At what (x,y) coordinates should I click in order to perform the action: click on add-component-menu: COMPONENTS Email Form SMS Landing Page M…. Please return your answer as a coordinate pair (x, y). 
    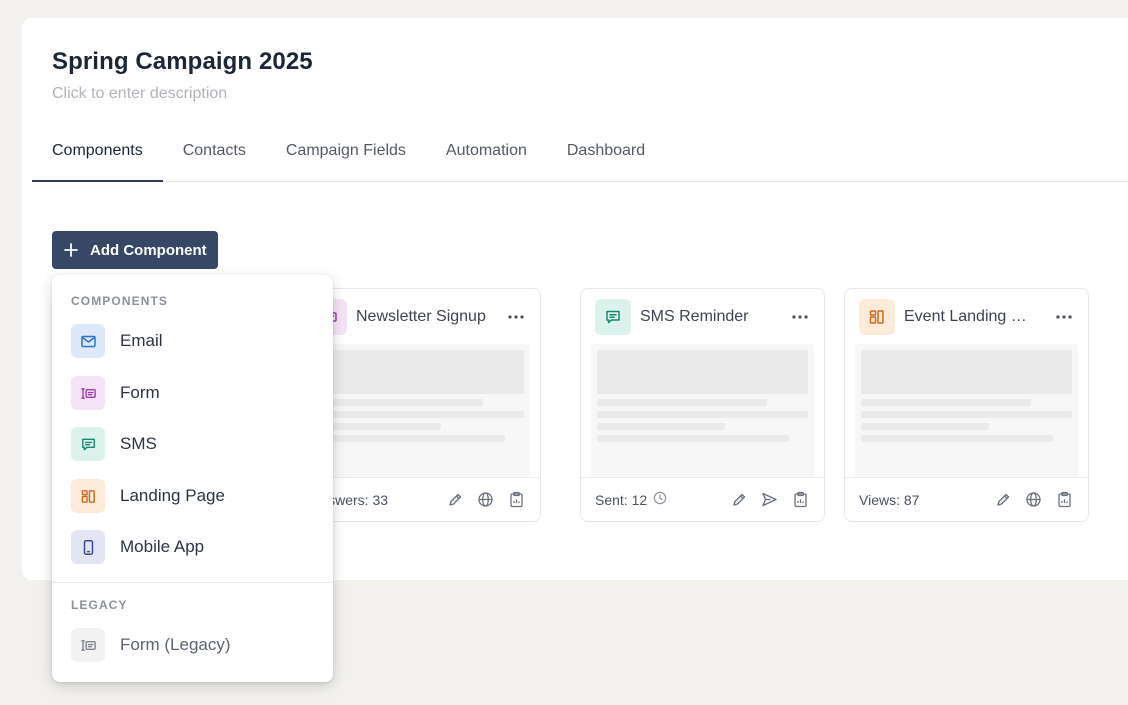
    Looking at the image, I should click on (192, 478).